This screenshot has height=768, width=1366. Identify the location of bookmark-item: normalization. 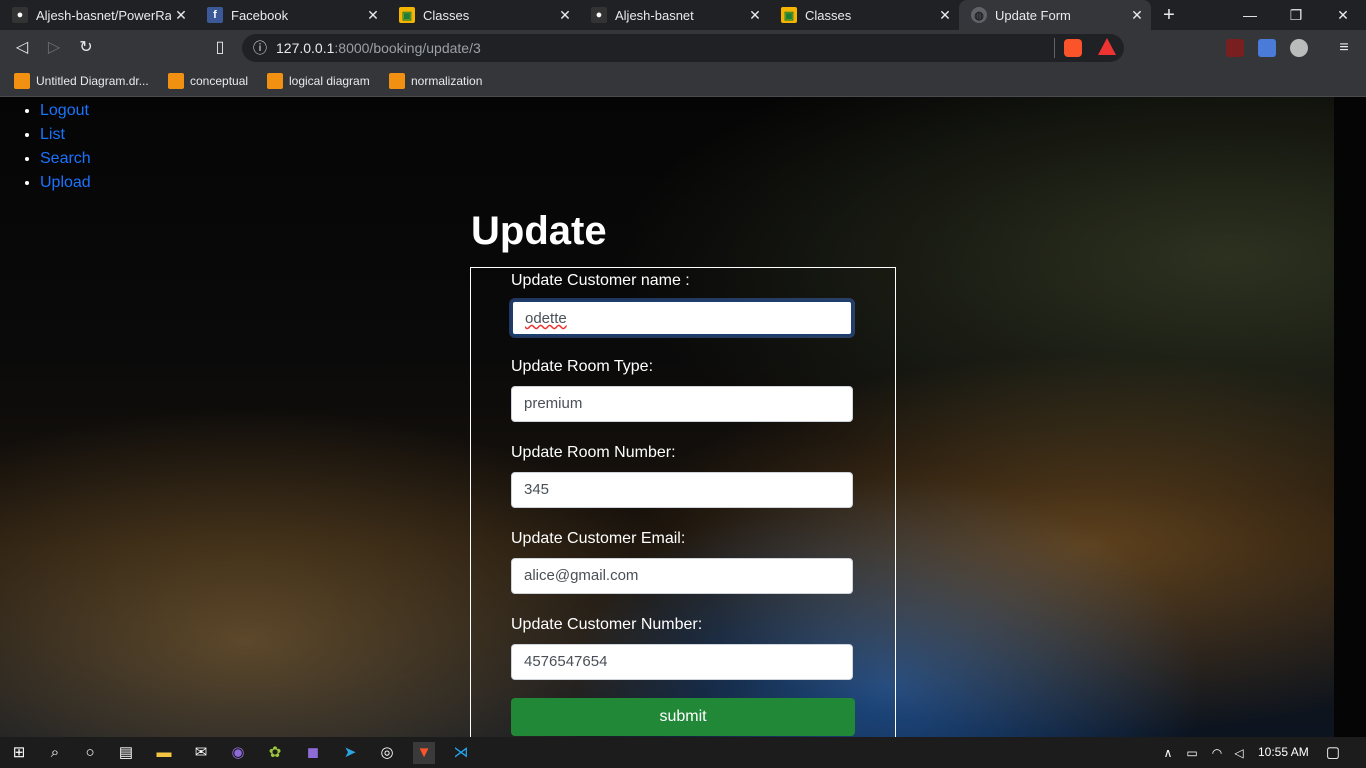
(435, 81).